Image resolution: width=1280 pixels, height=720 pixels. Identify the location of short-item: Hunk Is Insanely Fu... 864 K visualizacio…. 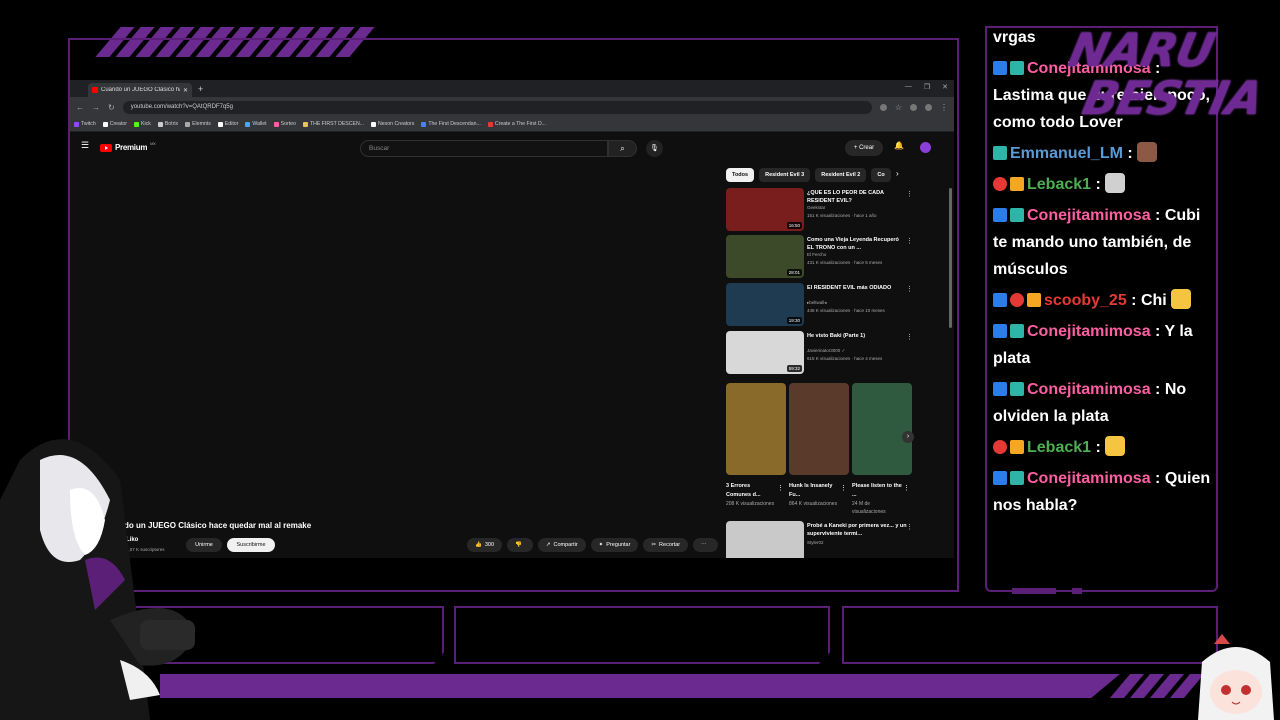
(819, 449).